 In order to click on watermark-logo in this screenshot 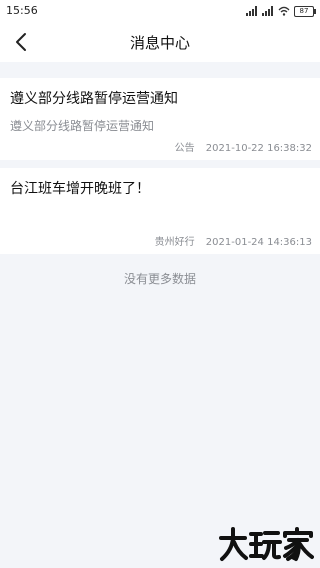, I will do `click(266, 544)`.